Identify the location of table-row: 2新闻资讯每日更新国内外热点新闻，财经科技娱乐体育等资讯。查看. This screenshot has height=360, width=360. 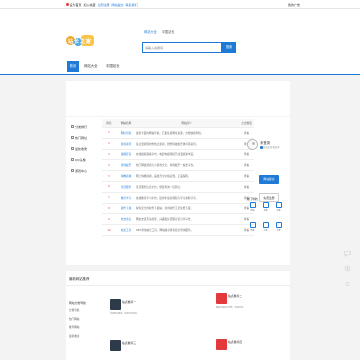
(178, 144).